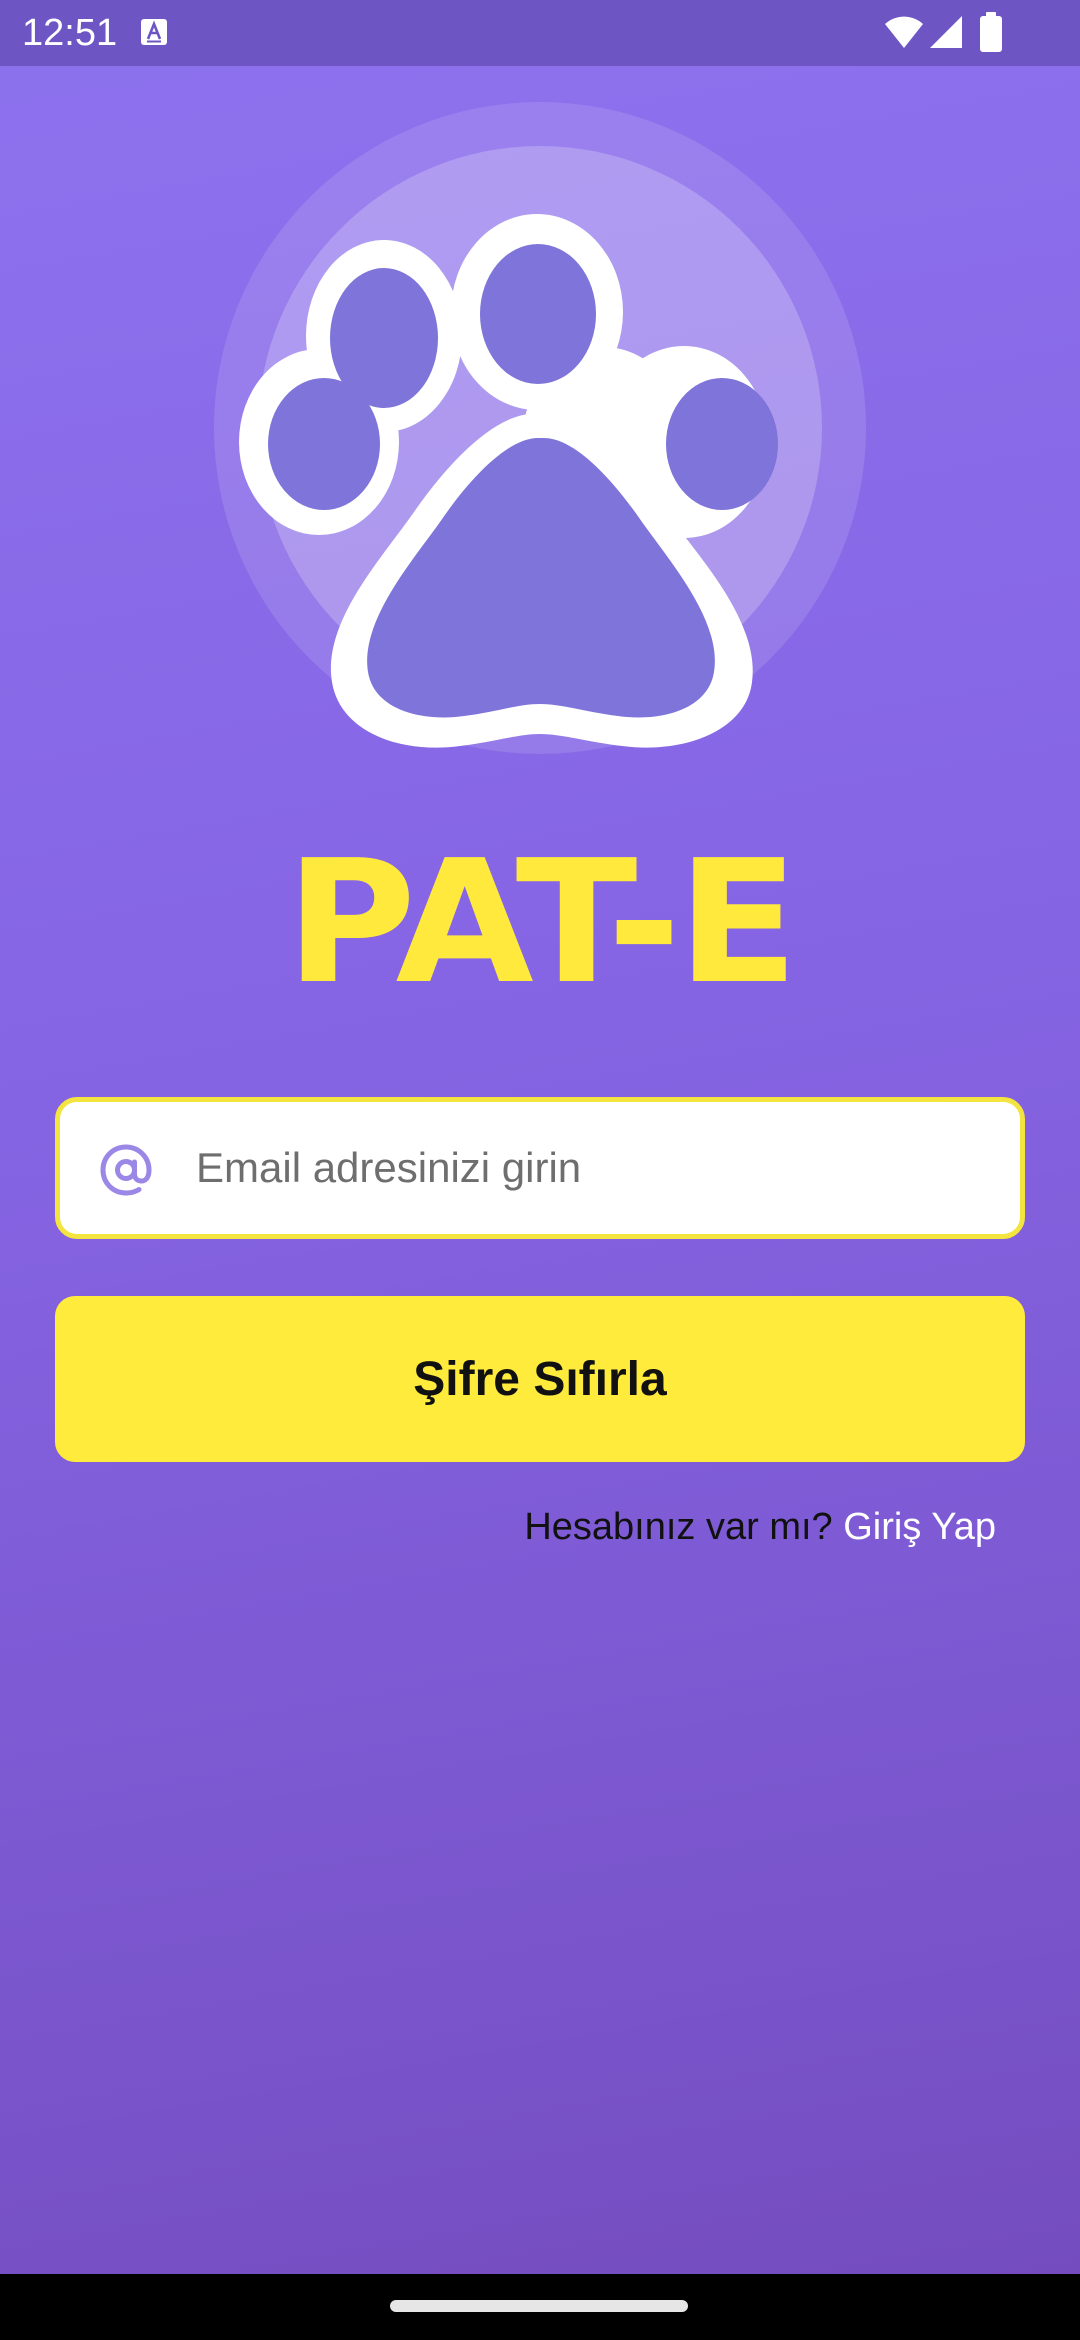  I want to click on reset-password-button: Şifre Sıfırla, so click(540, 1379).